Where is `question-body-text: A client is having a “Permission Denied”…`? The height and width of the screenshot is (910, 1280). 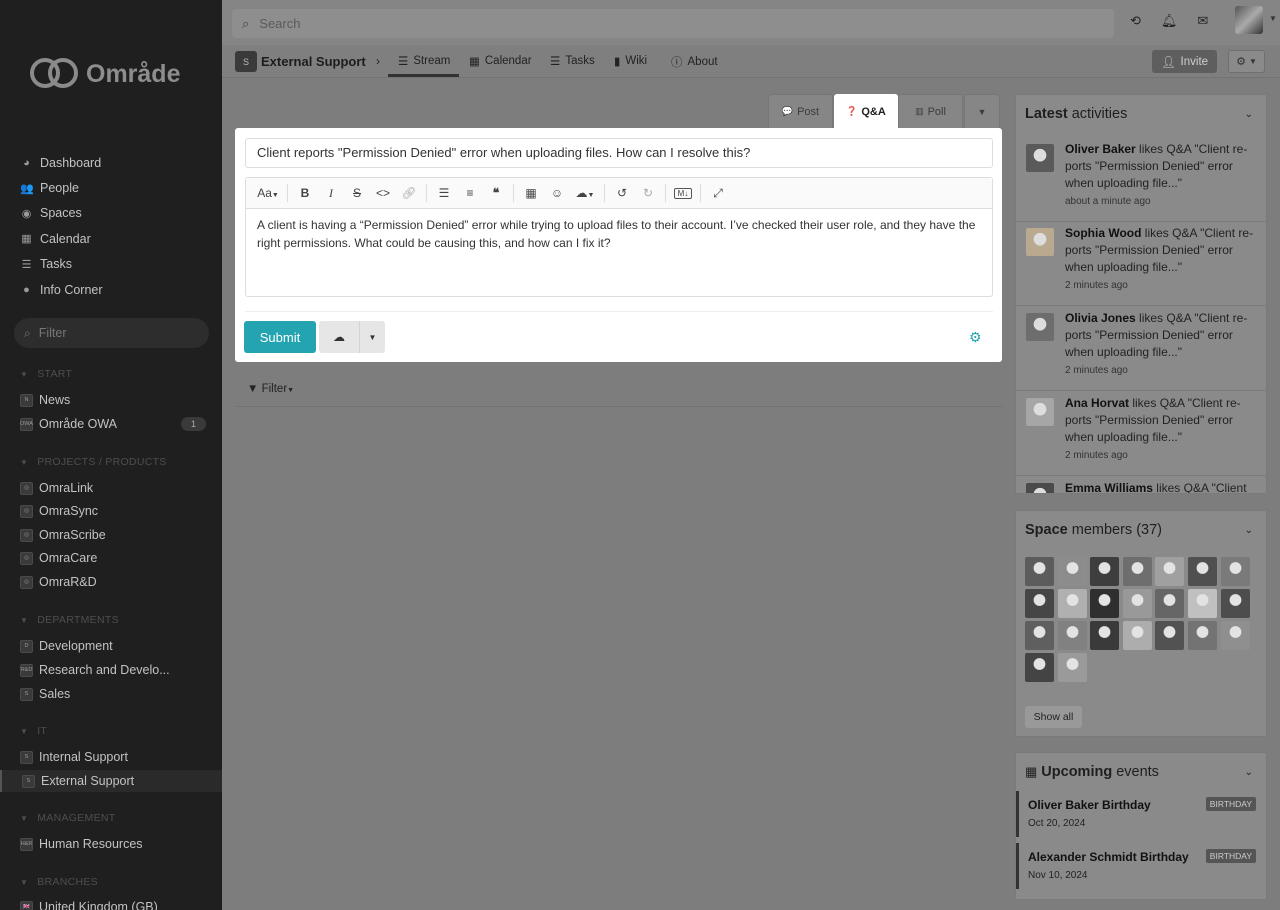
question-body-text: A client is having a “Permission Denied”… is located at coordinates (619, 234).